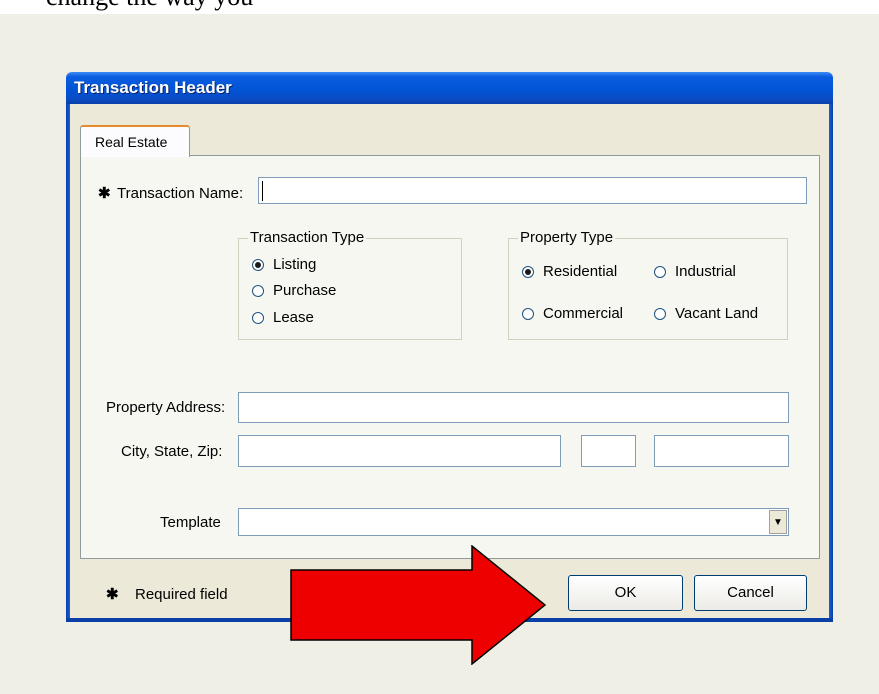 The width and height of the screenshot is (879, 694). I want to click on radio-label: Lease, so click(293, 317).